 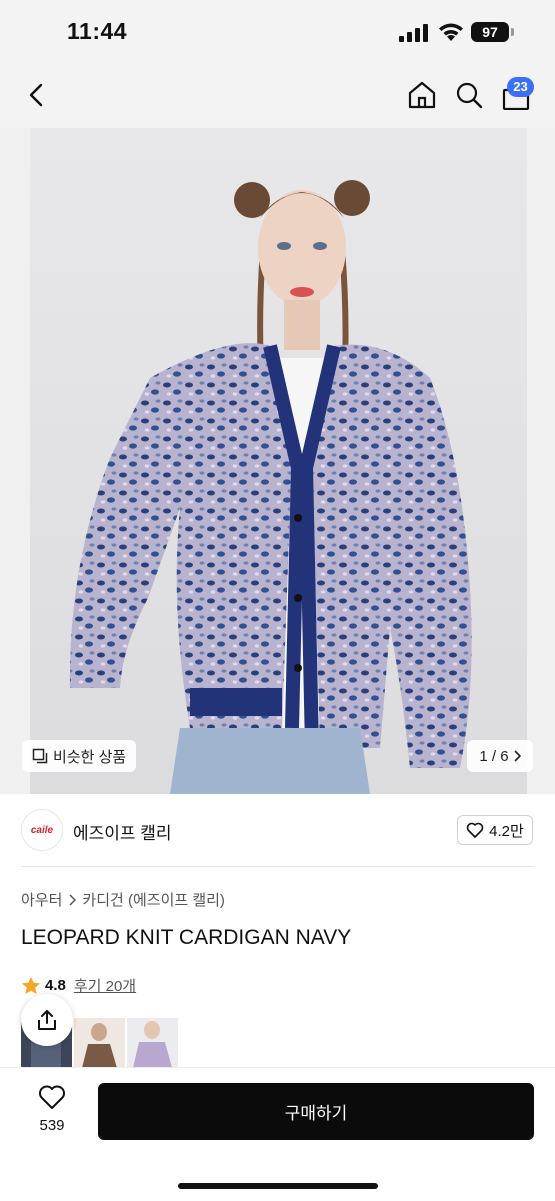 What do you see at coordinates (278, 1186) in the screenshot?
I see `home-indicator` at bounding box center [278, 1186].